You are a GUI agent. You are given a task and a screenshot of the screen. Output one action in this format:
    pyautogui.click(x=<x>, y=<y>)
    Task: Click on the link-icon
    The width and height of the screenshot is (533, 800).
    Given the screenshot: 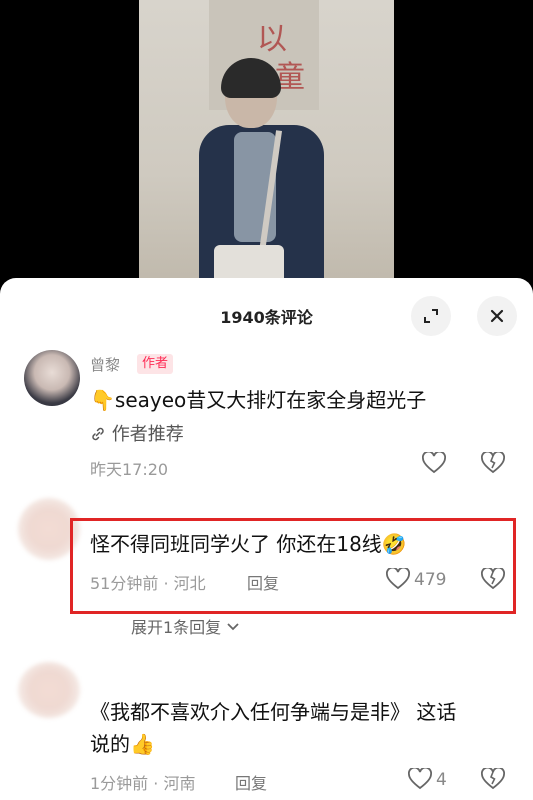 What is the action you would take?
    pyautogui.click(x=98, y=434)
    